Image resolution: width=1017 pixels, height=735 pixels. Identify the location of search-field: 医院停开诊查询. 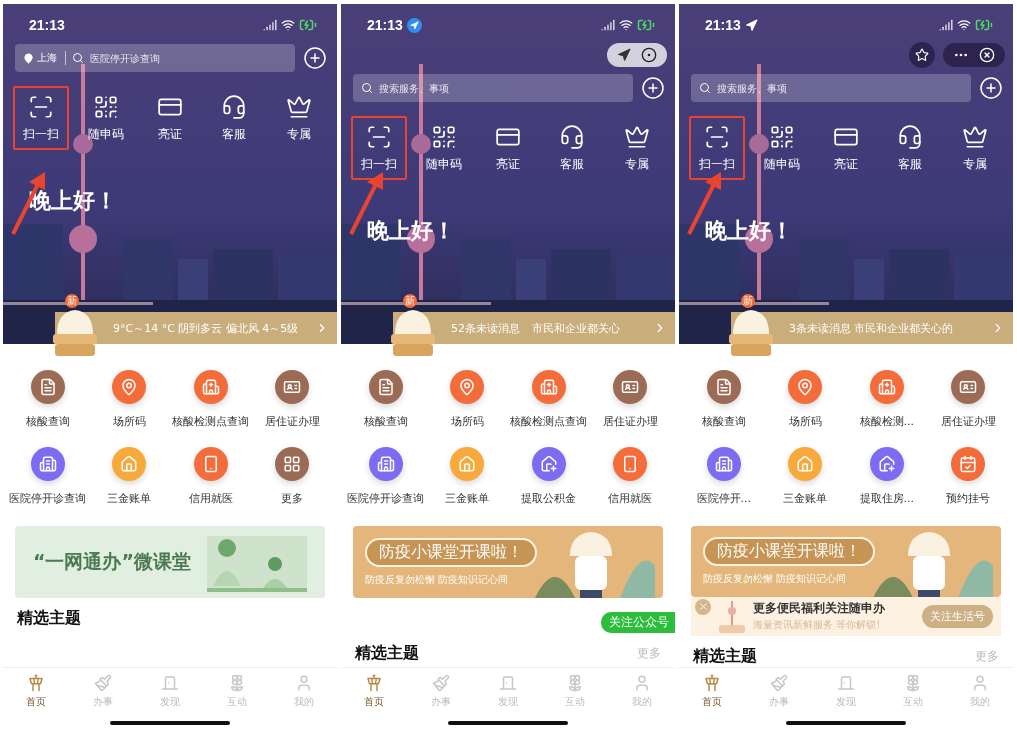
(188, 58).